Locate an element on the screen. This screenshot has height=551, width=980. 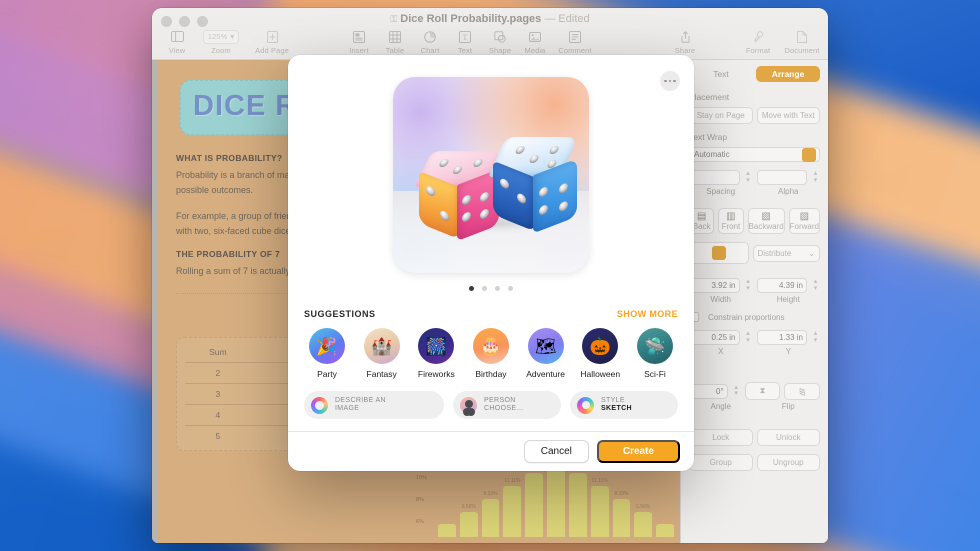
toolbar-zoom-label: Zoom is located at coordinates (221, 50).